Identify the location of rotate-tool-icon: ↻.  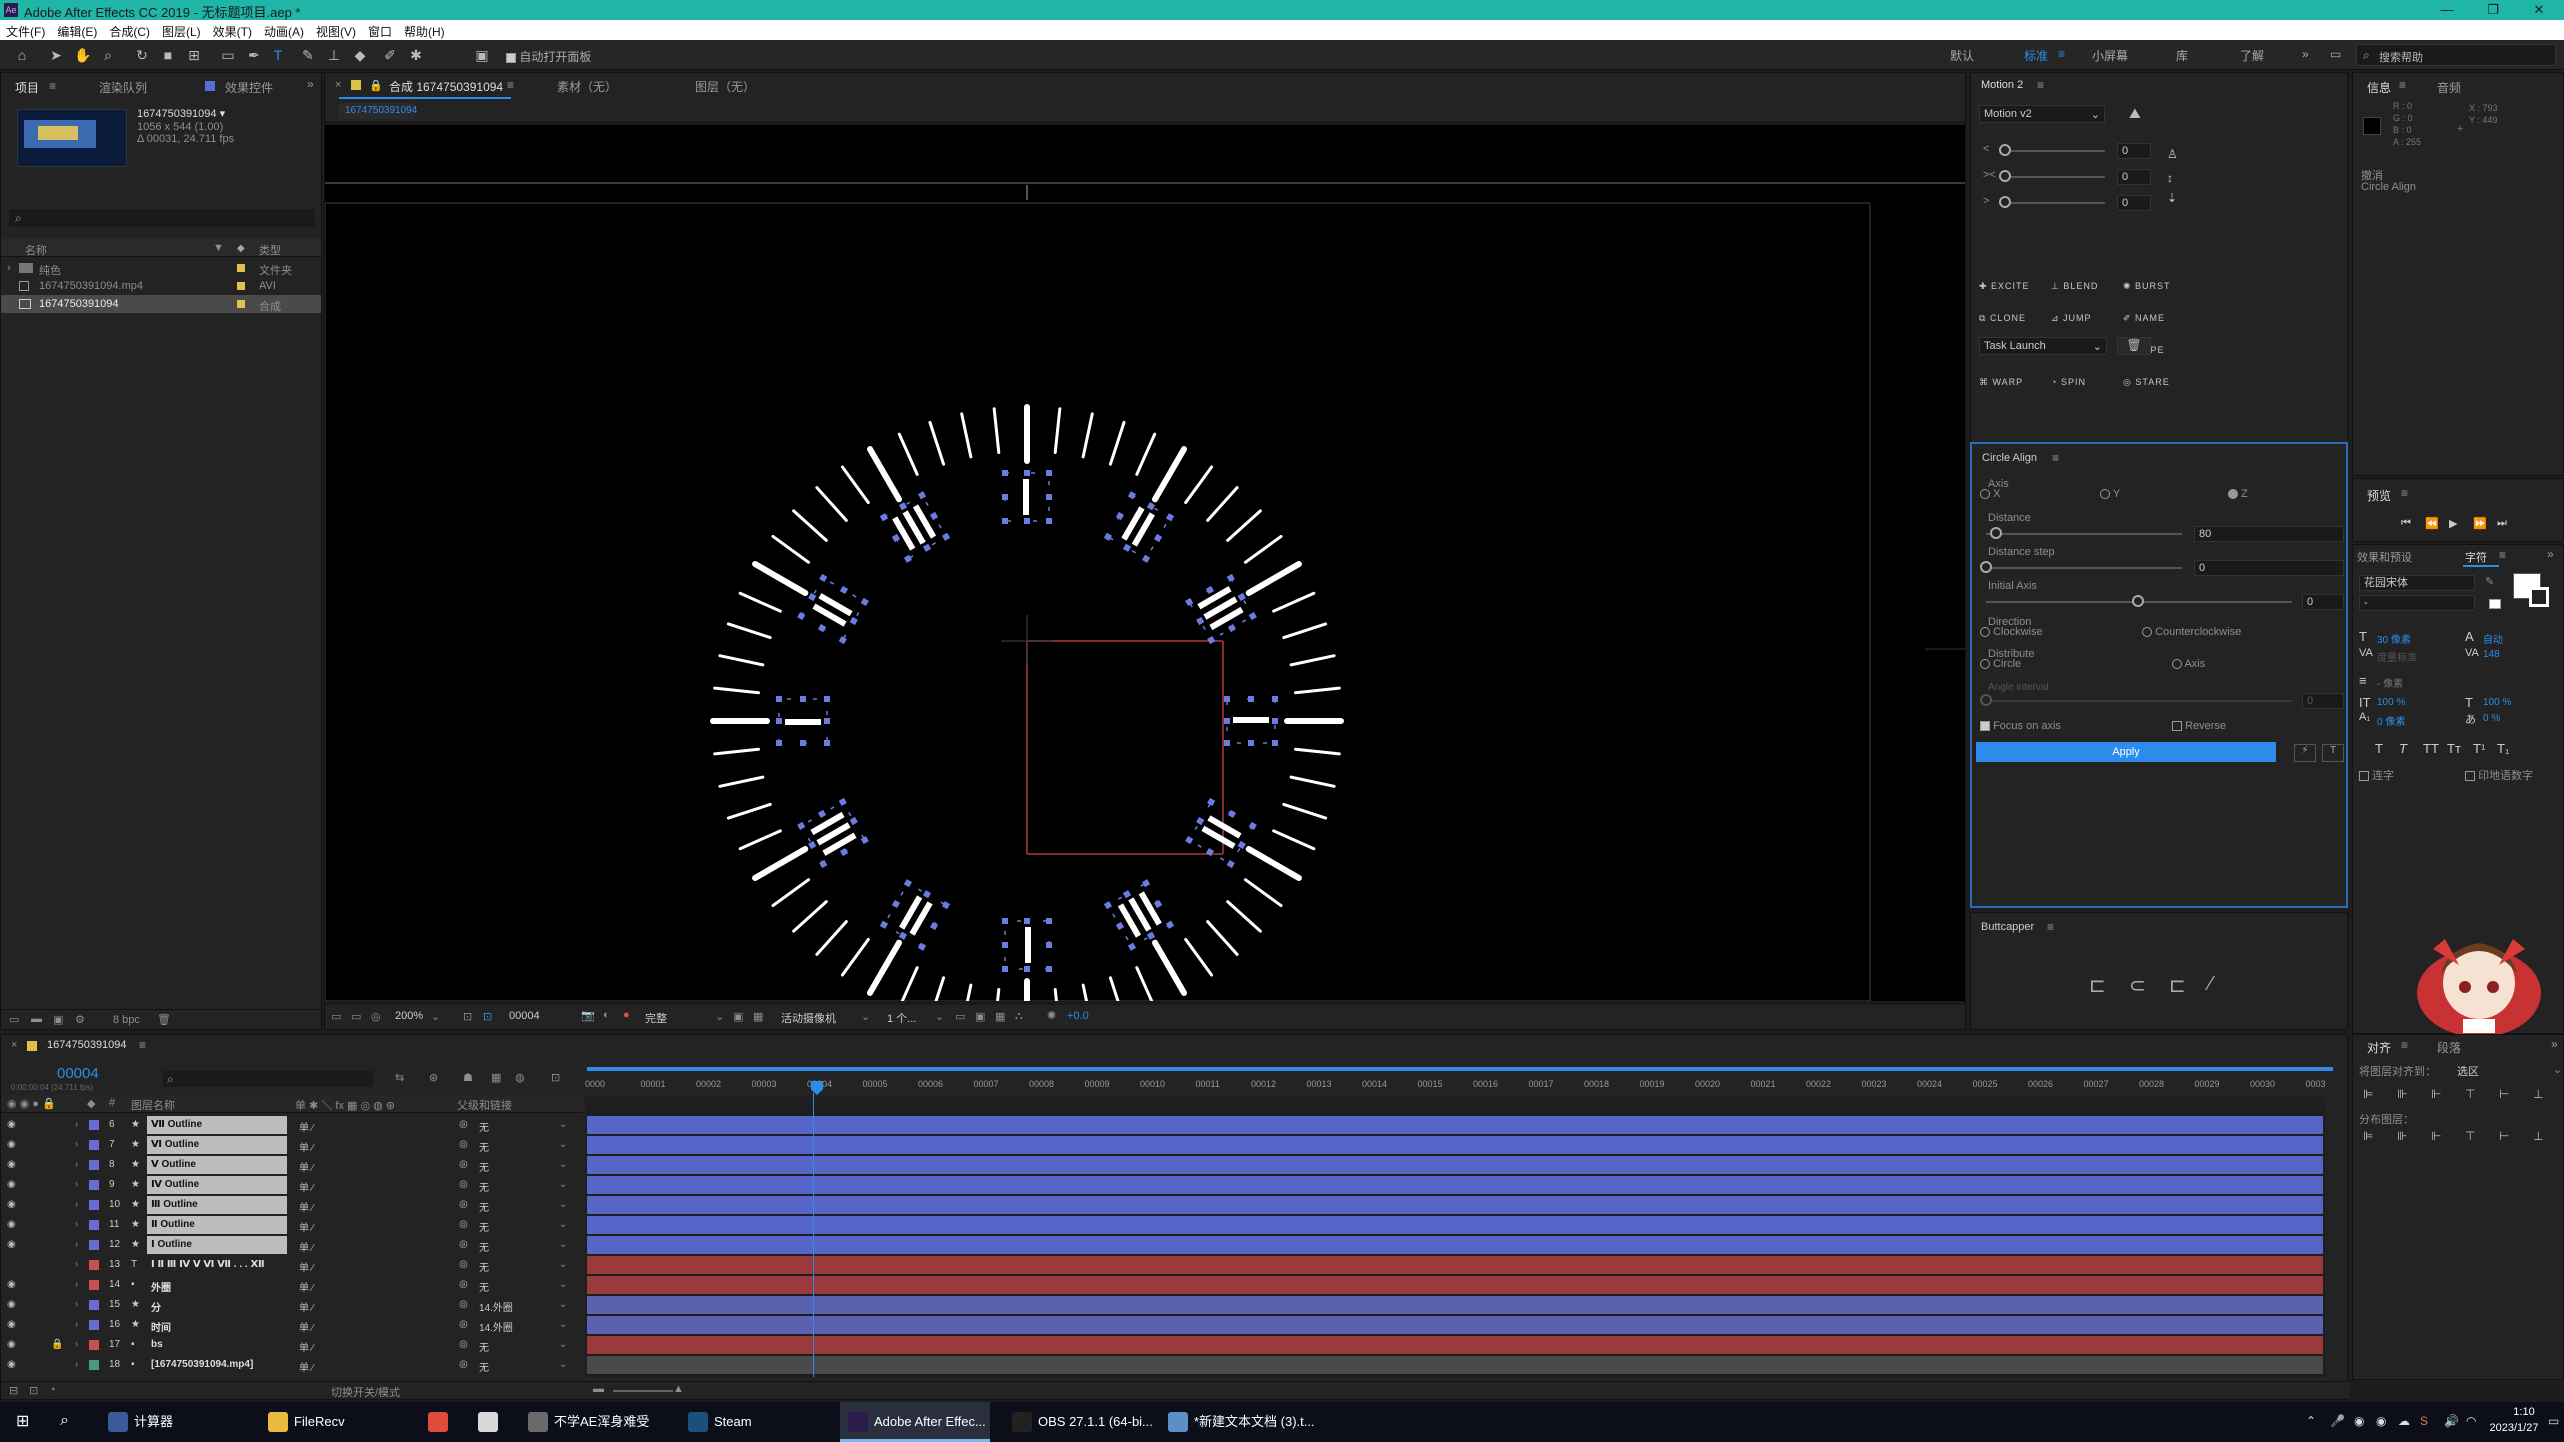
(142, 55).